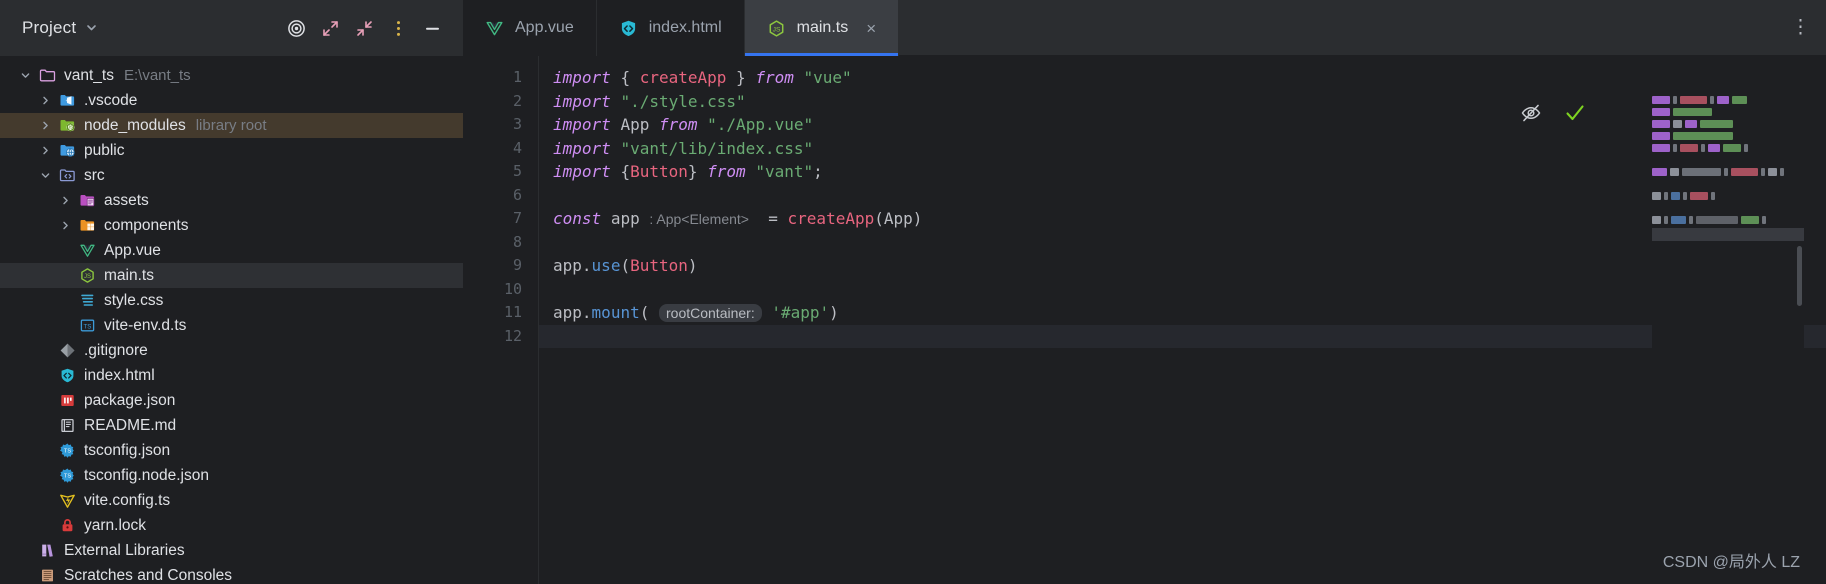 The image size is (1826, 584). What do you see at coordinates (398, 28) in the screenshot?
I see `more-options-icon` at bounding box center [398, 28].